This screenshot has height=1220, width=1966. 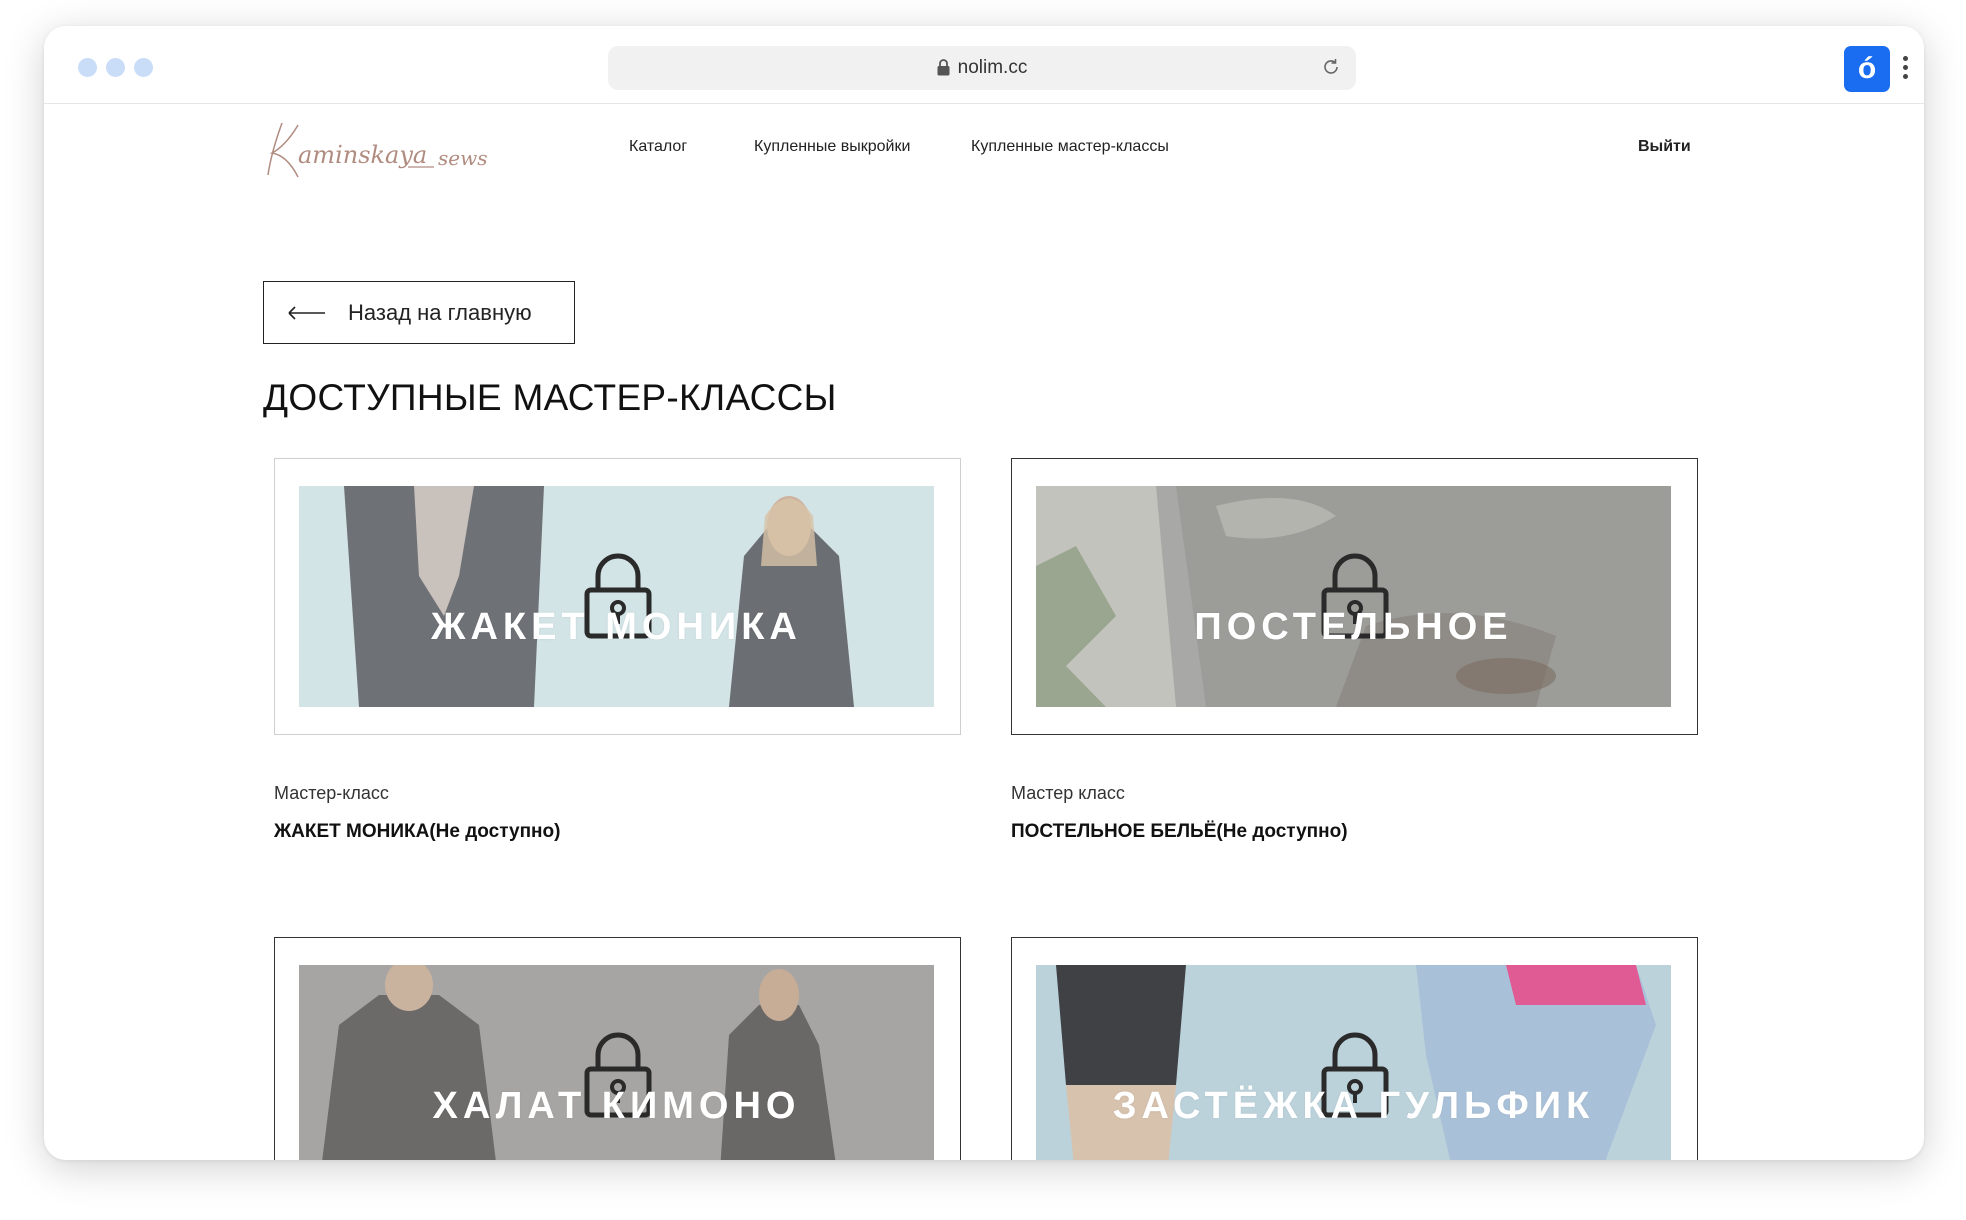 I want to click on masterclass-card-image: ЖАКЕТ МОНИКА, so click(x=617, y=596).